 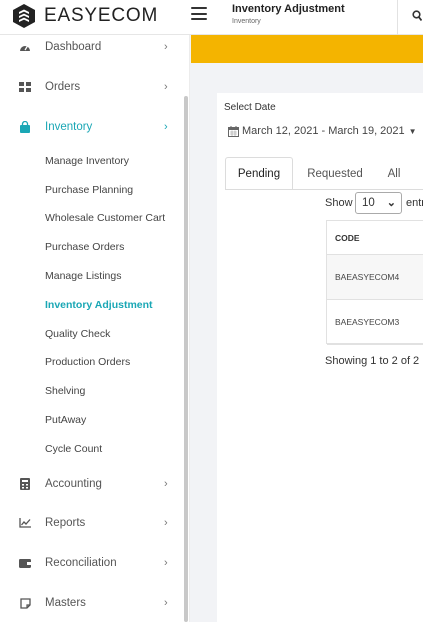 I want to click on table-row: BAEASYECOM3, so click(x=375, y=322).